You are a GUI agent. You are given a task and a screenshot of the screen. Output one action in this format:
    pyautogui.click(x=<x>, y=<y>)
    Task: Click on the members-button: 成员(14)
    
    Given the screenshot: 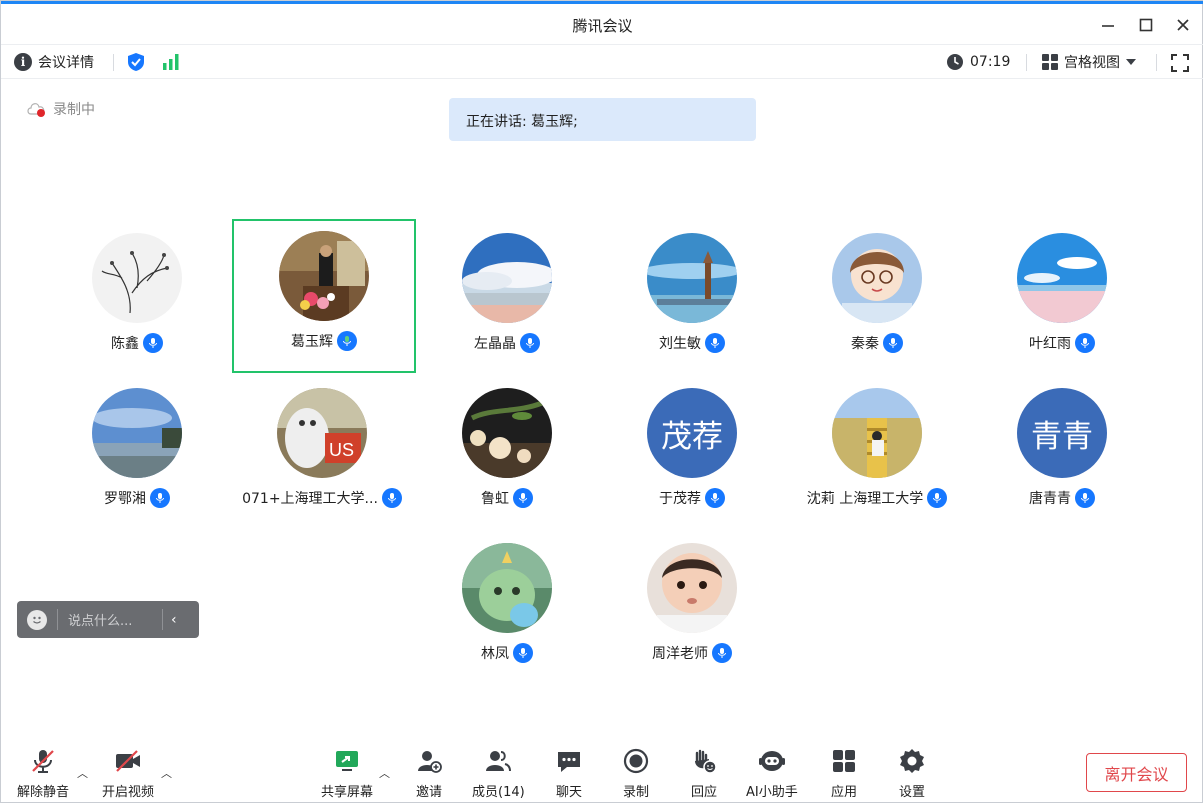 What is the action you would take?
    pyautogui.click(x=498, y=773)
    